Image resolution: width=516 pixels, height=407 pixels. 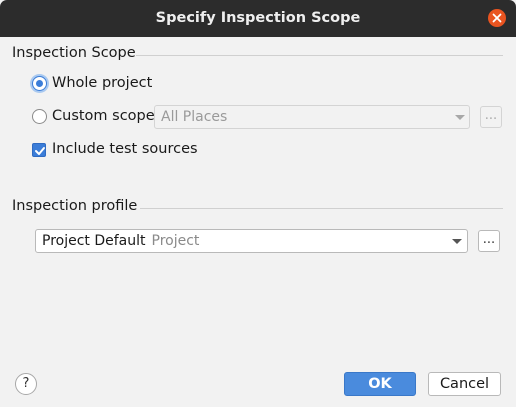 I want to click on custom-scope-dropdown: All Places, so click(x=312, y=117).